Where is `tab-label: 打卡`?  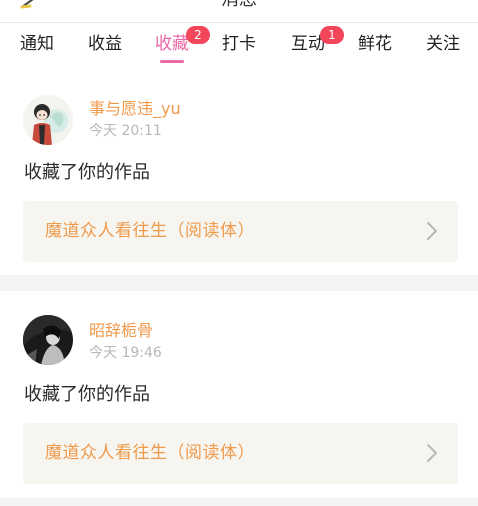 tab-label: 打卡 is located at coordinates (239, 44).